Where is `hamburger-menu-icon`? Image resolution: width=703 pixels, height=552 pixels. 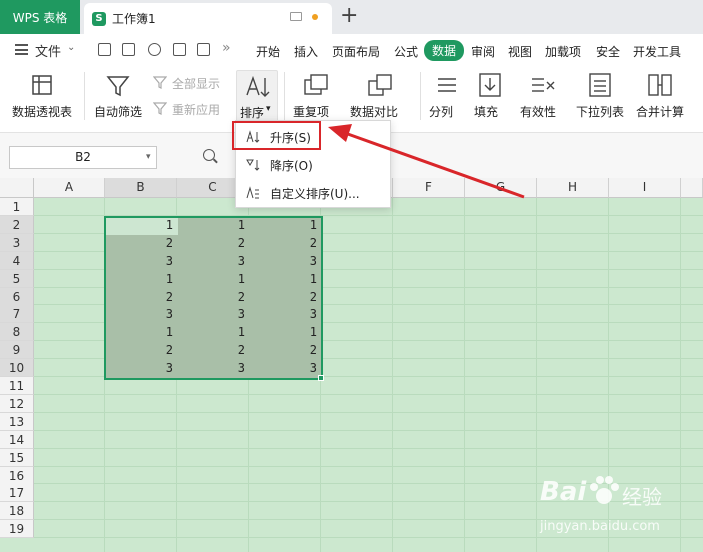 hamburger-menu-icon is located at coordinates (21, 49).